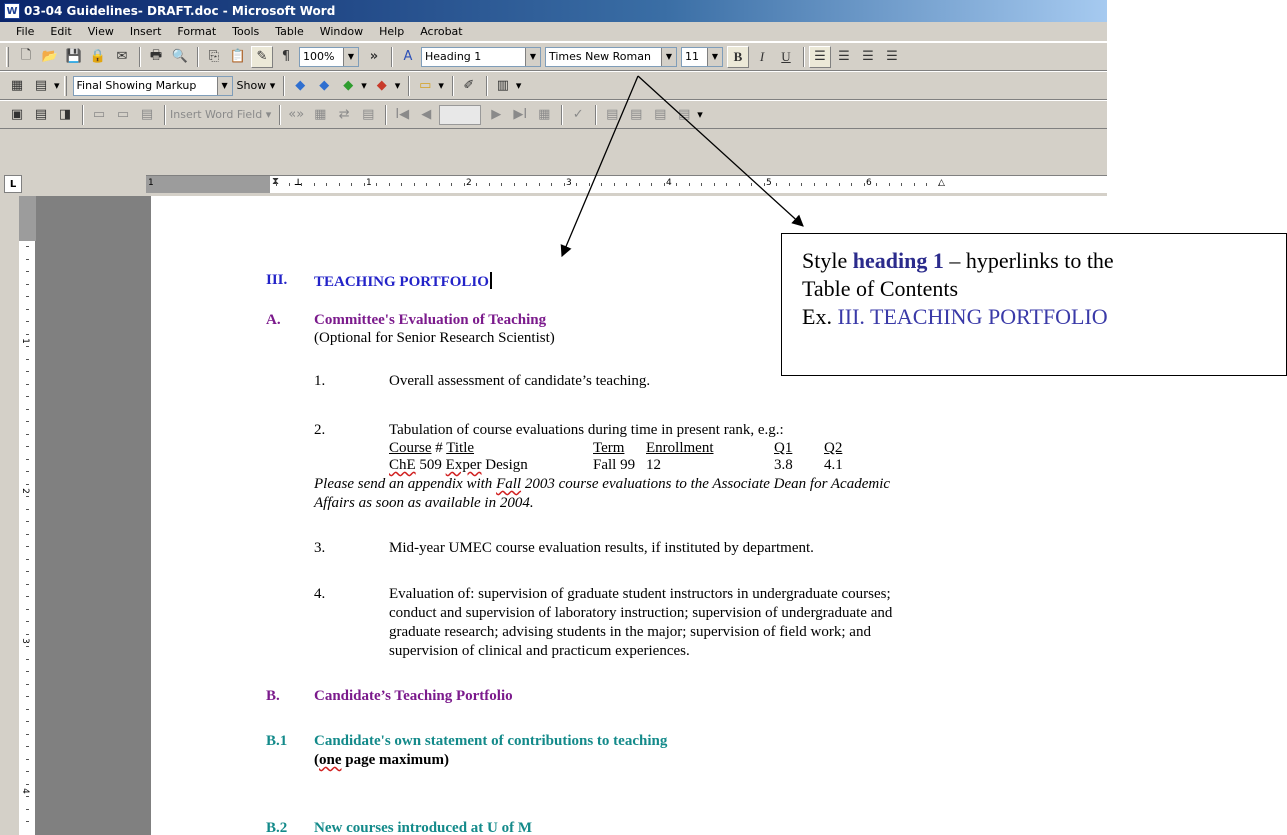 The width and height of the screenshot is (1287, 835). What do you see at coordinates (496, 115) in the screenshot?
I see `next-record-icon: ▶` at bounding box center [496, 115].